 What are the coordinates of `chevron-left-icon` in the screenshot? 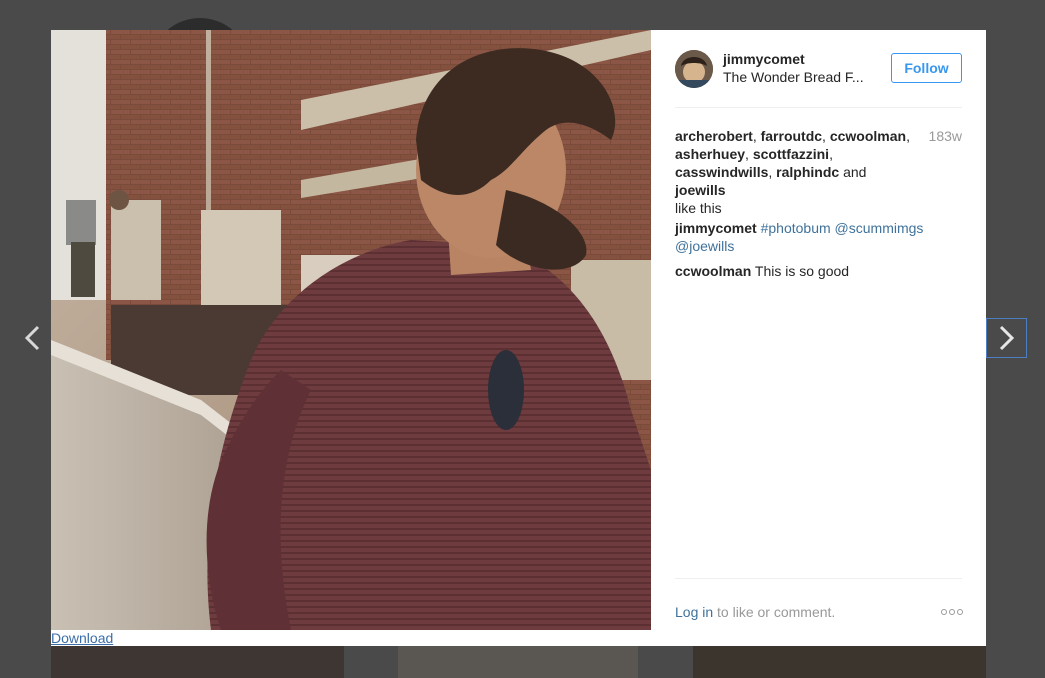 It's located at (32, 338).